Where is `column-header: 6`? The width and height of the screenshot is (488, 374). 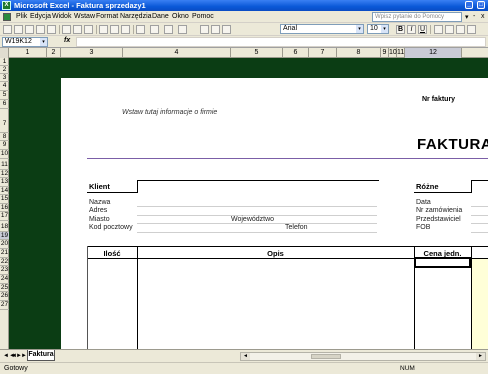
column-header: 6 is located at coordinates (296, 53).